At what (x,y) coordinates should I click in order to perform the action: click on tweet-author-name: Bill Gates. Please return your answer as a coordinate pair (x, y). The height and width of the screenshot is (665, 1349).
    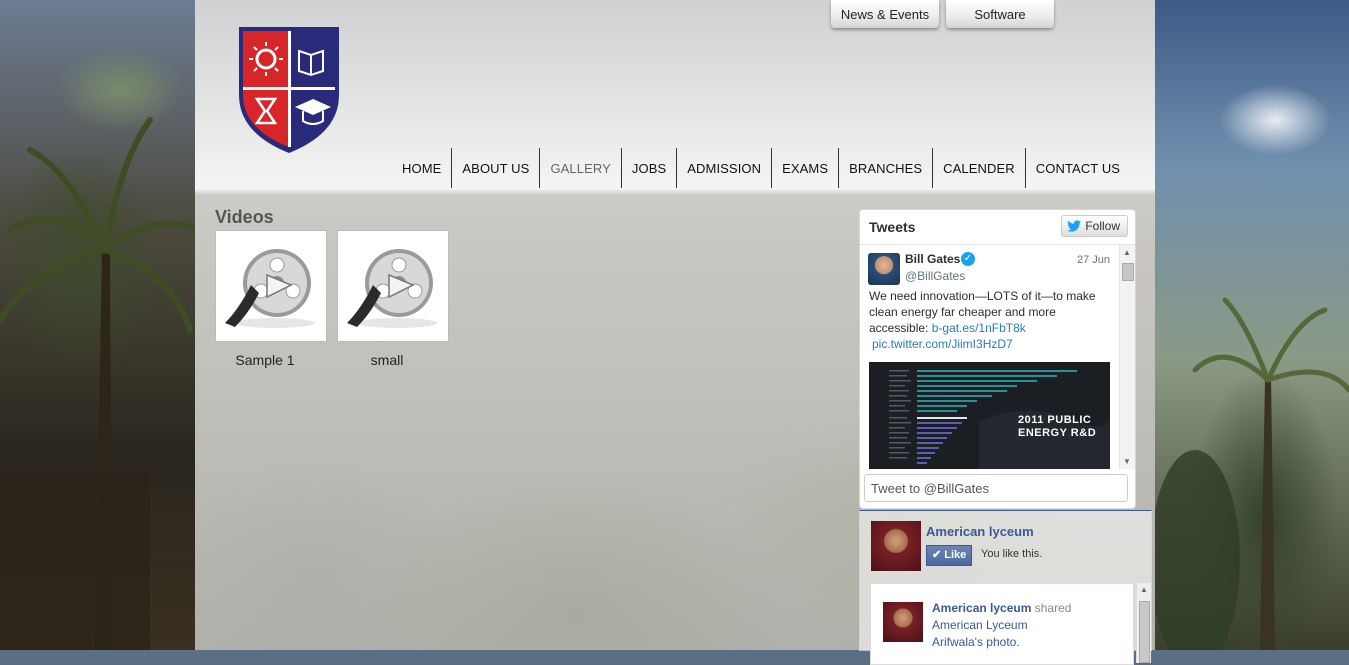
    Looking at the image, I should click on (932, 259).